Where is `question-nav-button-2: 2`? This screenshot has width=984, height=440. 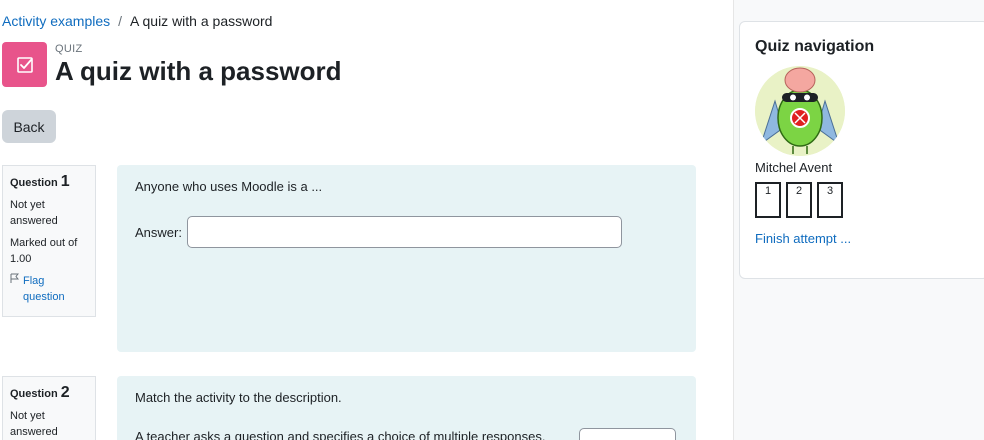
question-nav-button-2: 2 is located at coordinates (799, 200).